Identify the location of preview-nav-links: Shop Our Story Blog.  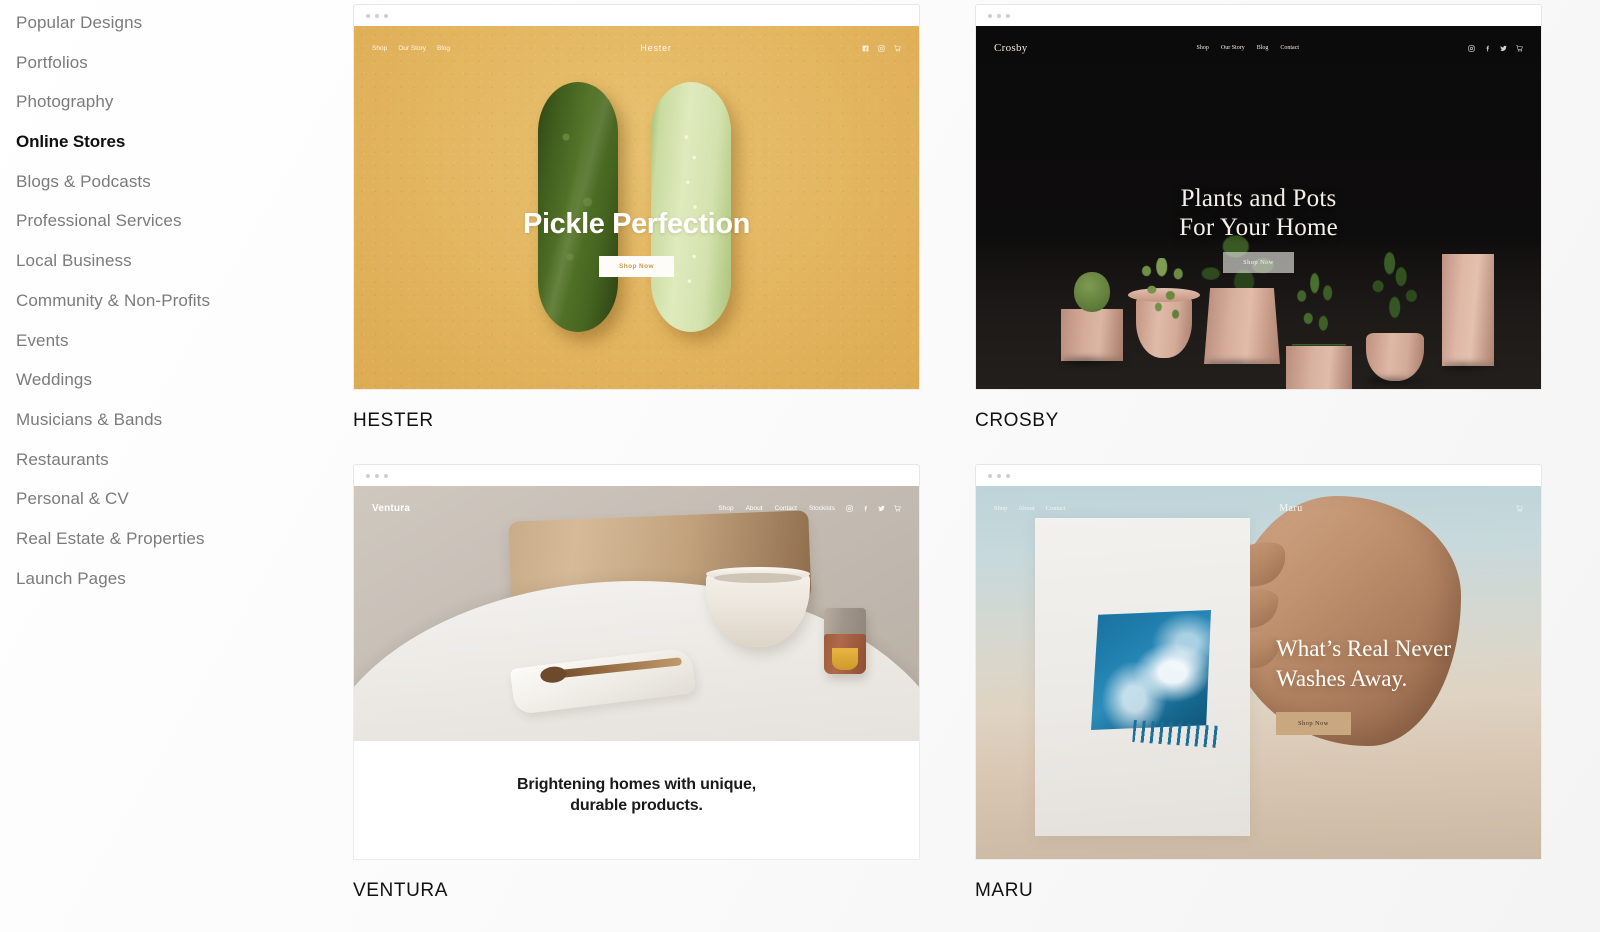
(411, 48).